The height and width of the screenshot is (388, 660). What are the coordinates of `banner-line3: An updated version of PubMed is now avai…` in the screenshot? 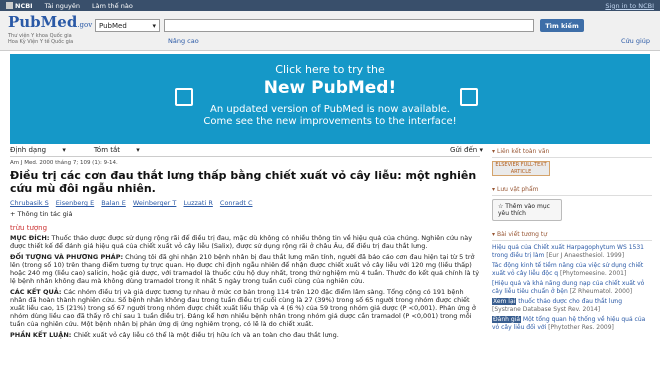 It's located at (330, 109).